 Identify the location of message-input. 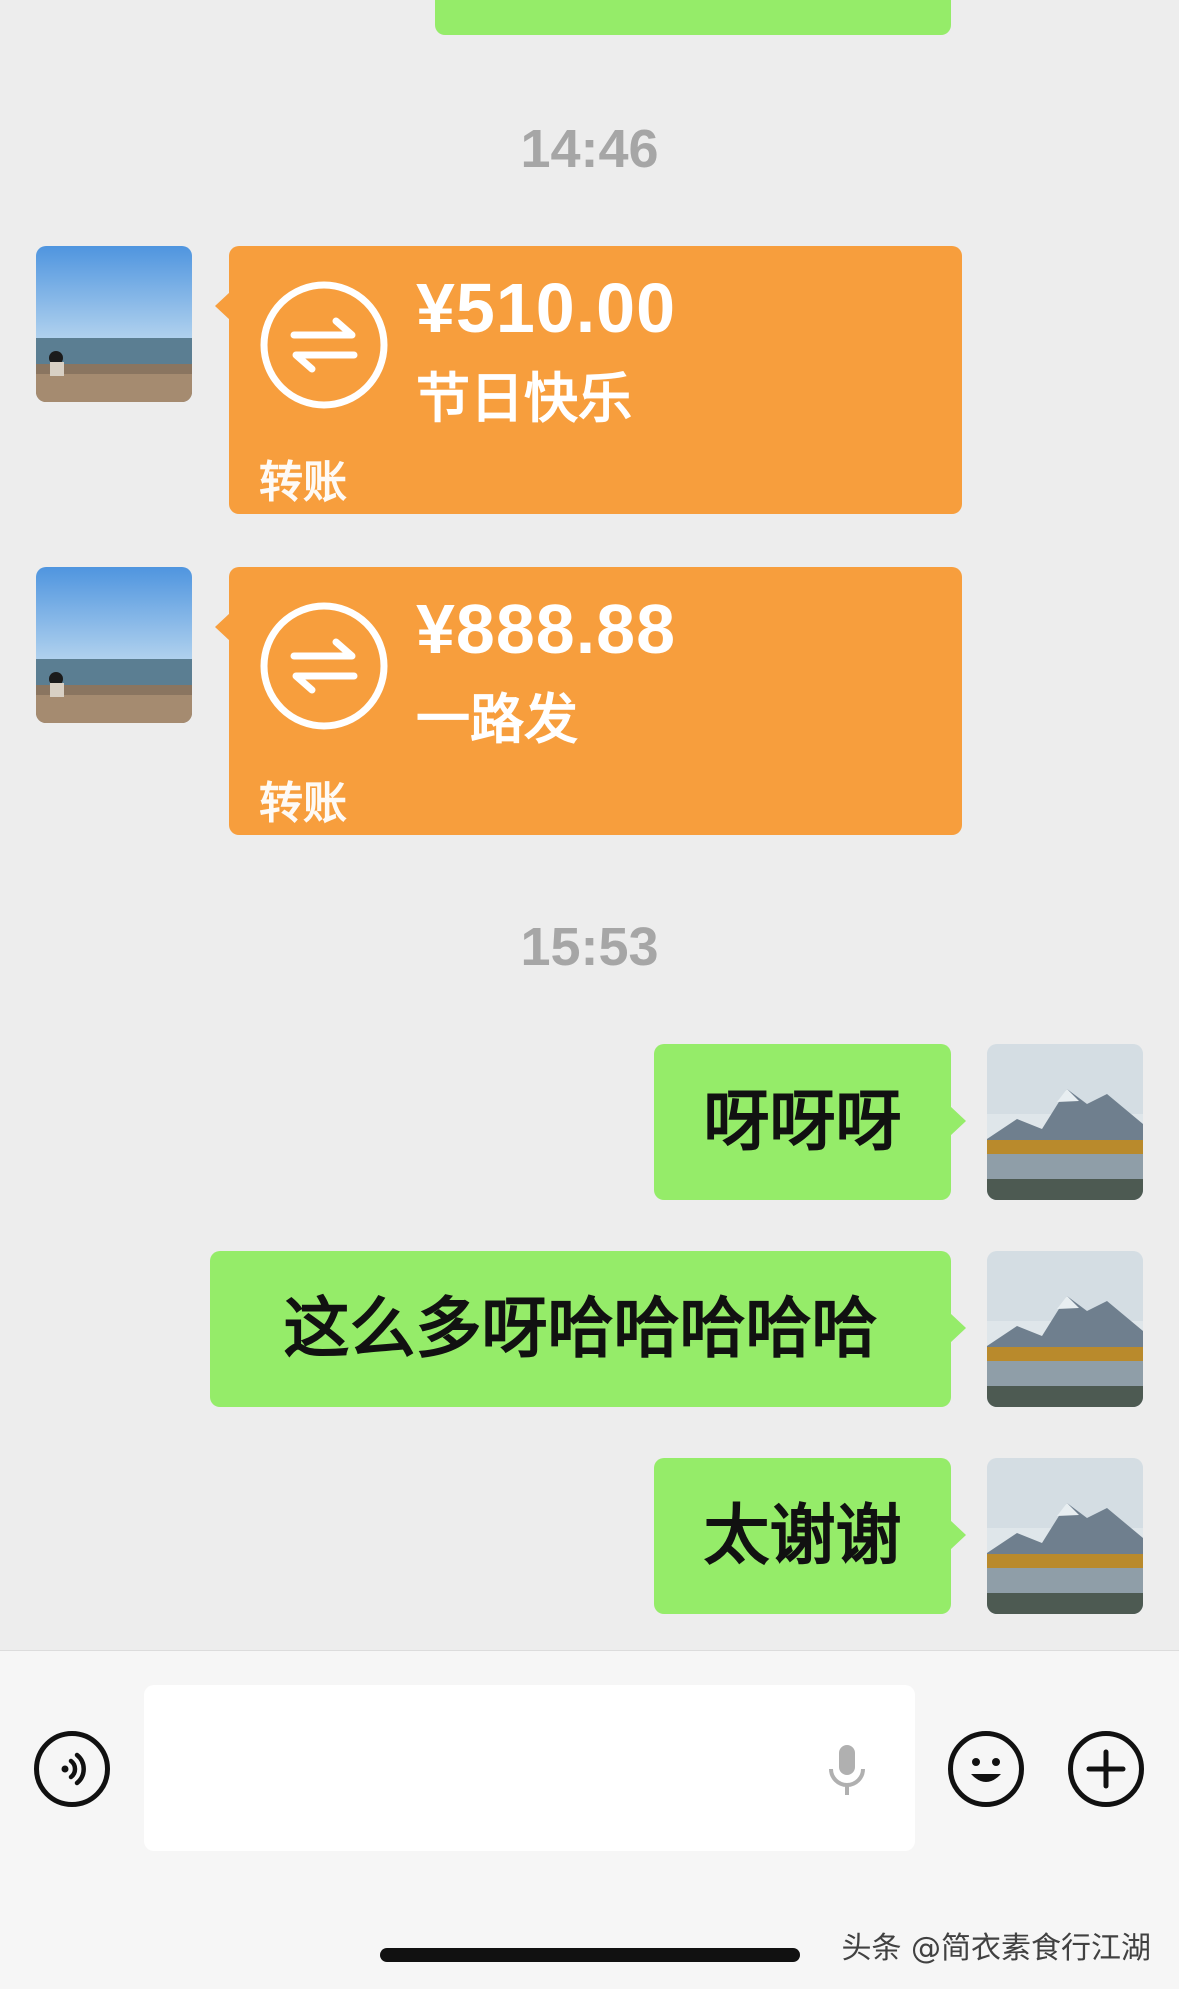
(529, 1768).